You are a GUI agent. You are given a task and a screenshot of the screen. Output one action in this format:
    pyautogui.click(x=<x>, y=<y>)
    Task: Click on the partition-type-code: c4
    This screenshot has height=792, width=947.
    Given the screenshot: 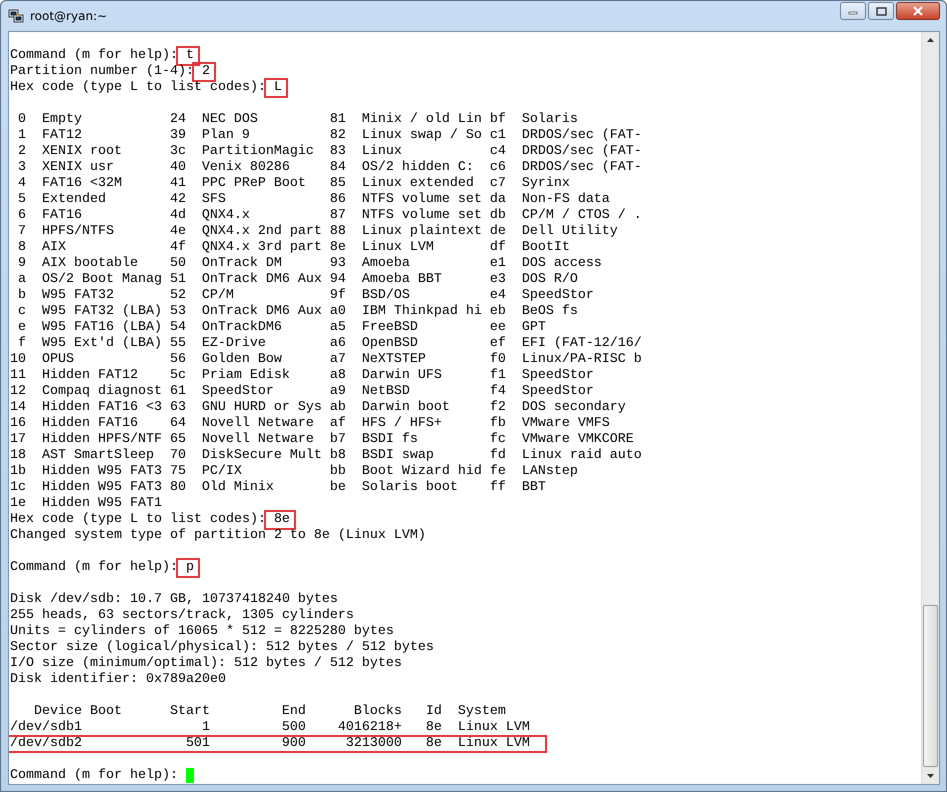 What is the action you would take?
    pyautogui.click(x=498, y=152)
    